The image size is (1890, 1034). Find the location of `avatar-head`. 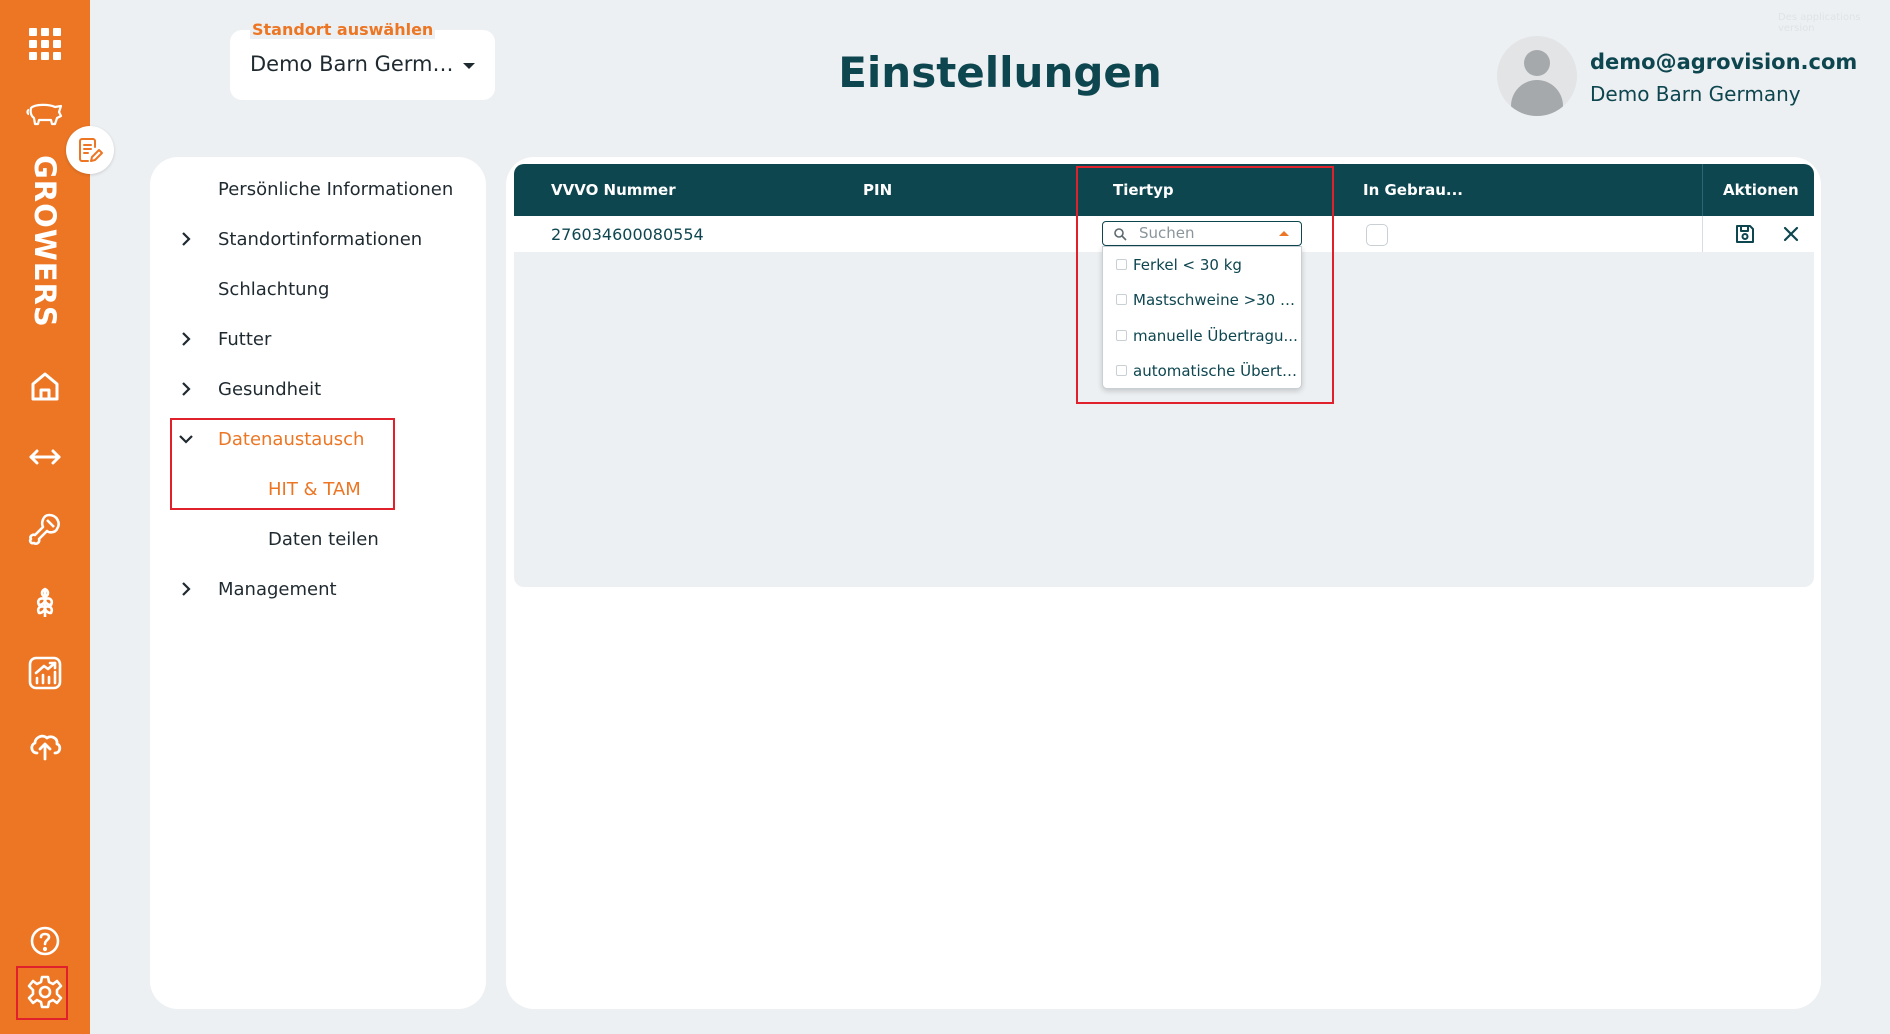

avatar-head is located at coordinates (1537, 63).